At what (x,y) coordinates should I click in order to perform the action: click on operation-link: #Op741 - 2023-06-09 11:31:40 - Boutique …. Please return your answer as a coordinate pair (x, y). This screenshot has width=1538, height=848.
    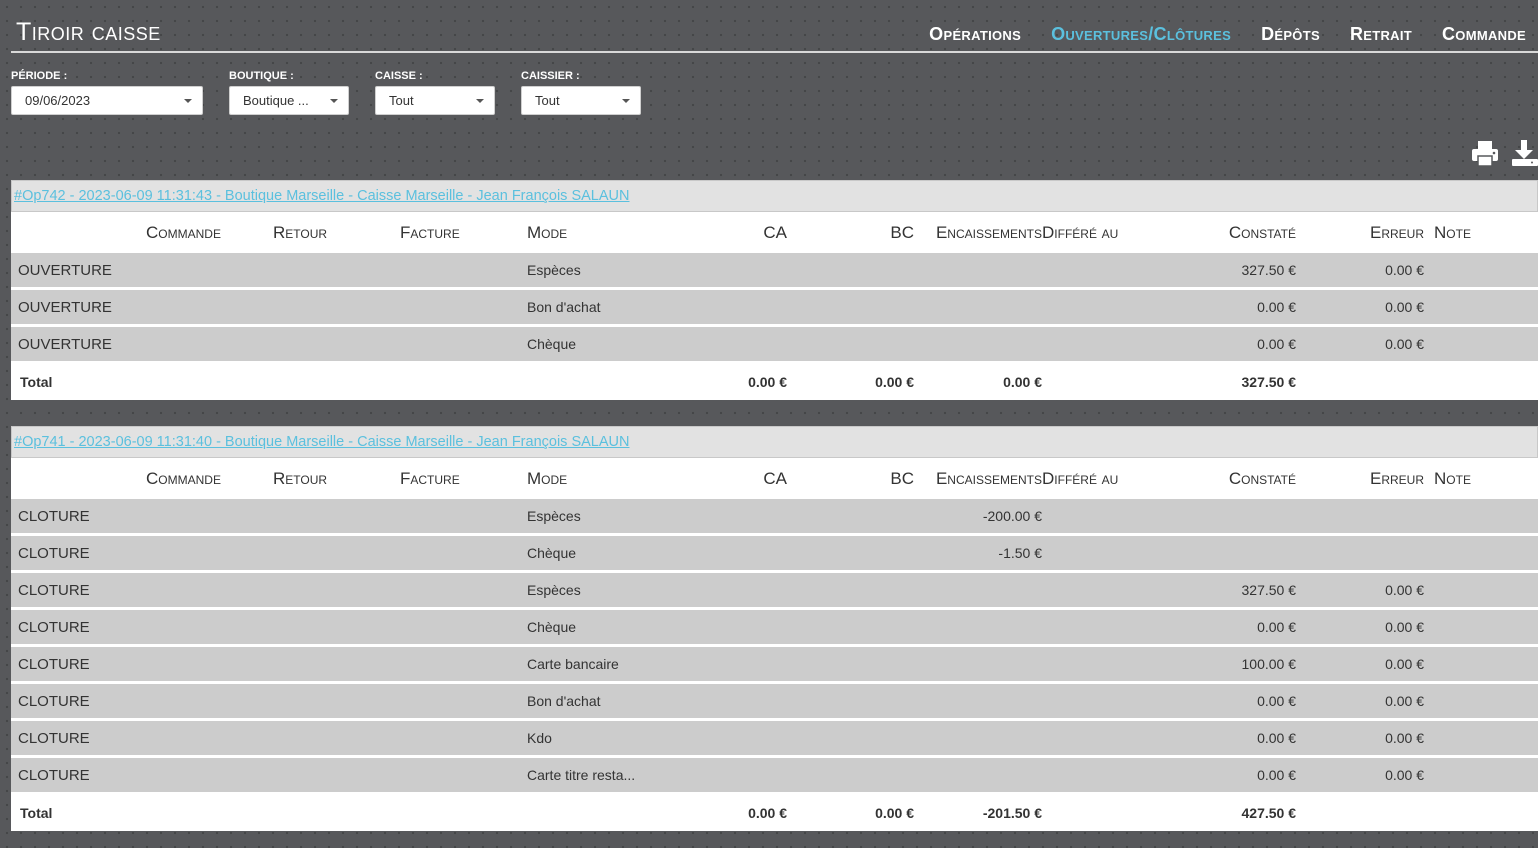
    Looking at the image, I should click on (321, 442).